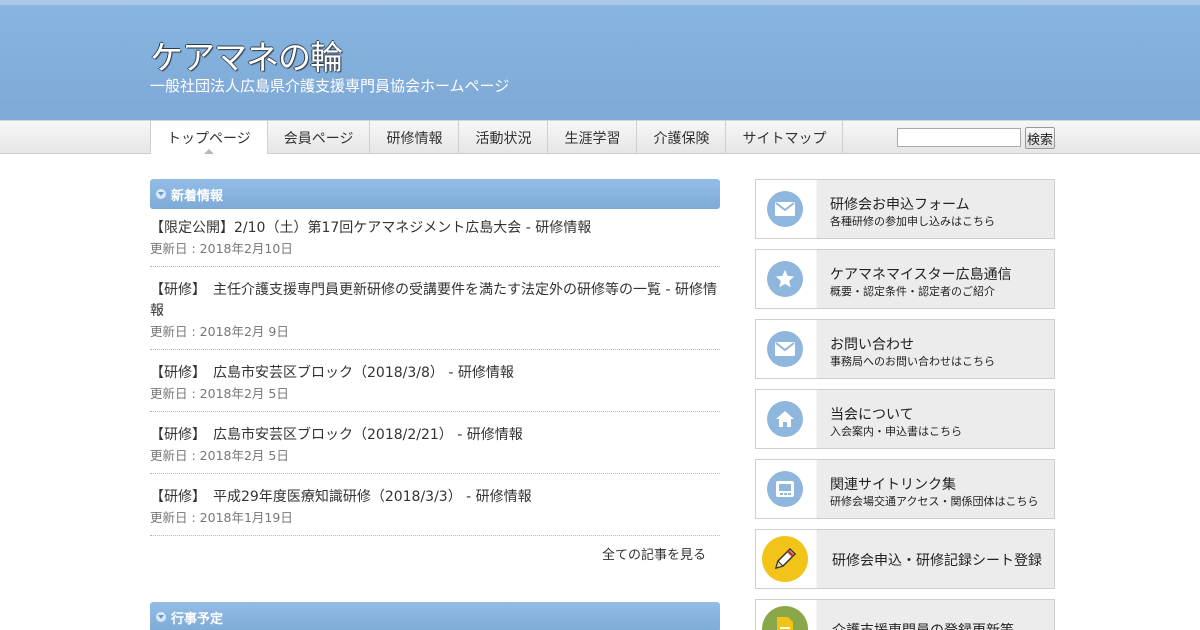 The width and height of the screenshot is (1200, 630). Describe the element at coordinates (435, 228) in the screenshot. I see `news-item-link: 【限定公開】2/10（土）第17回ケアマネジメント広島大会 - 研修情報` at that location.